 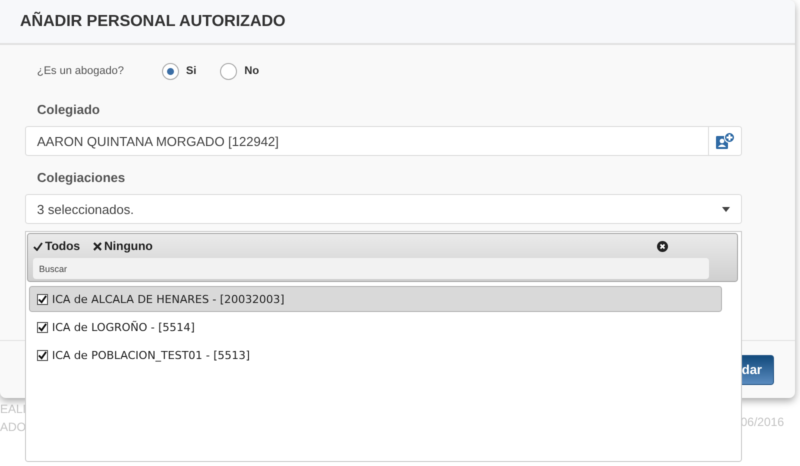 What do you see at coordinates (383, 141) in the screenshot?
I see `input-field: AARON QUINTANA MORGADO [122942]` at bounding box center [383, 141].